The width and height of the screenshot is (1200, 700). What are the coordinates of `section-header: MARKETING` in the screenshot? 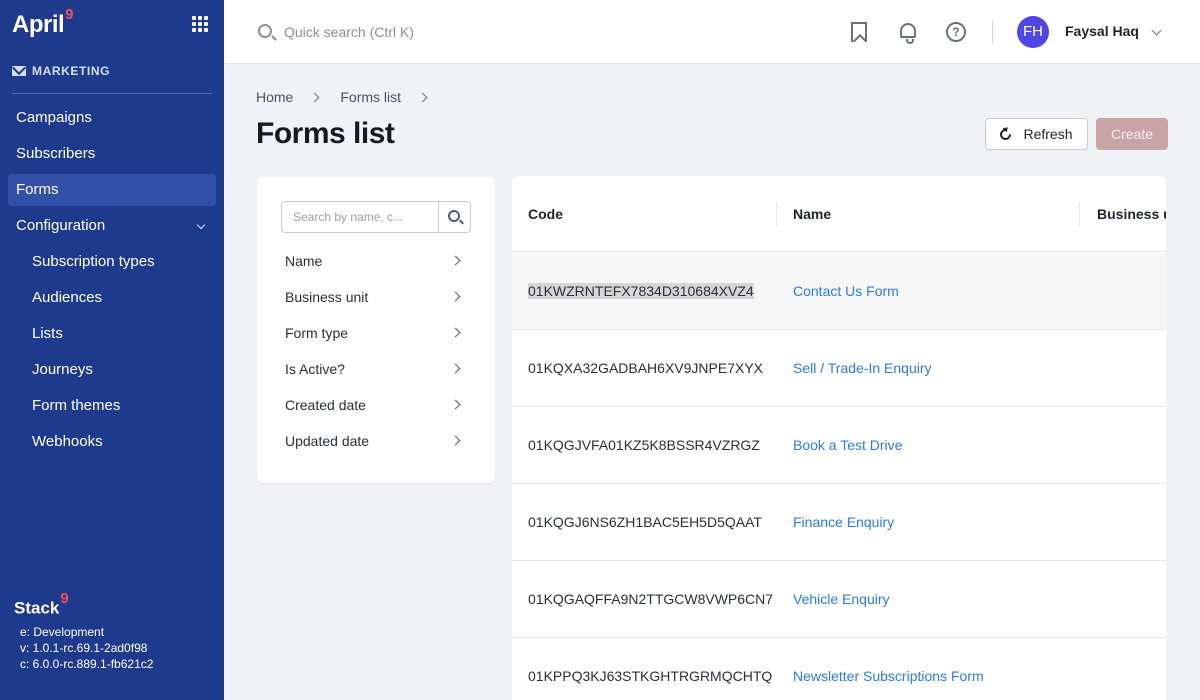 It's located at (61, 71).